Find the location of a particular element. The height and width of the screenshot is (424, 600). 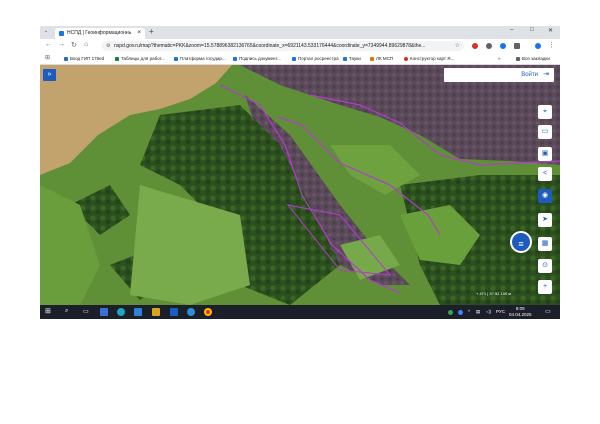

active-tab: НСПД | Геоинформационный... × is located at coordinates (100, 33).